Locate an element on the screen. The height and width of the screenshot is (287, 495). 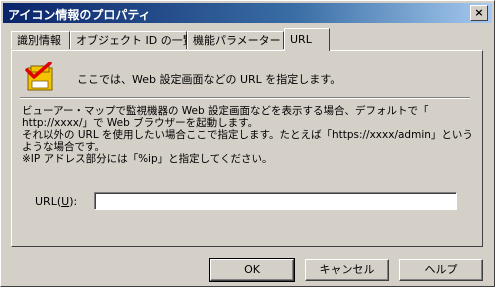
divider is located at coordinates (245, 98).